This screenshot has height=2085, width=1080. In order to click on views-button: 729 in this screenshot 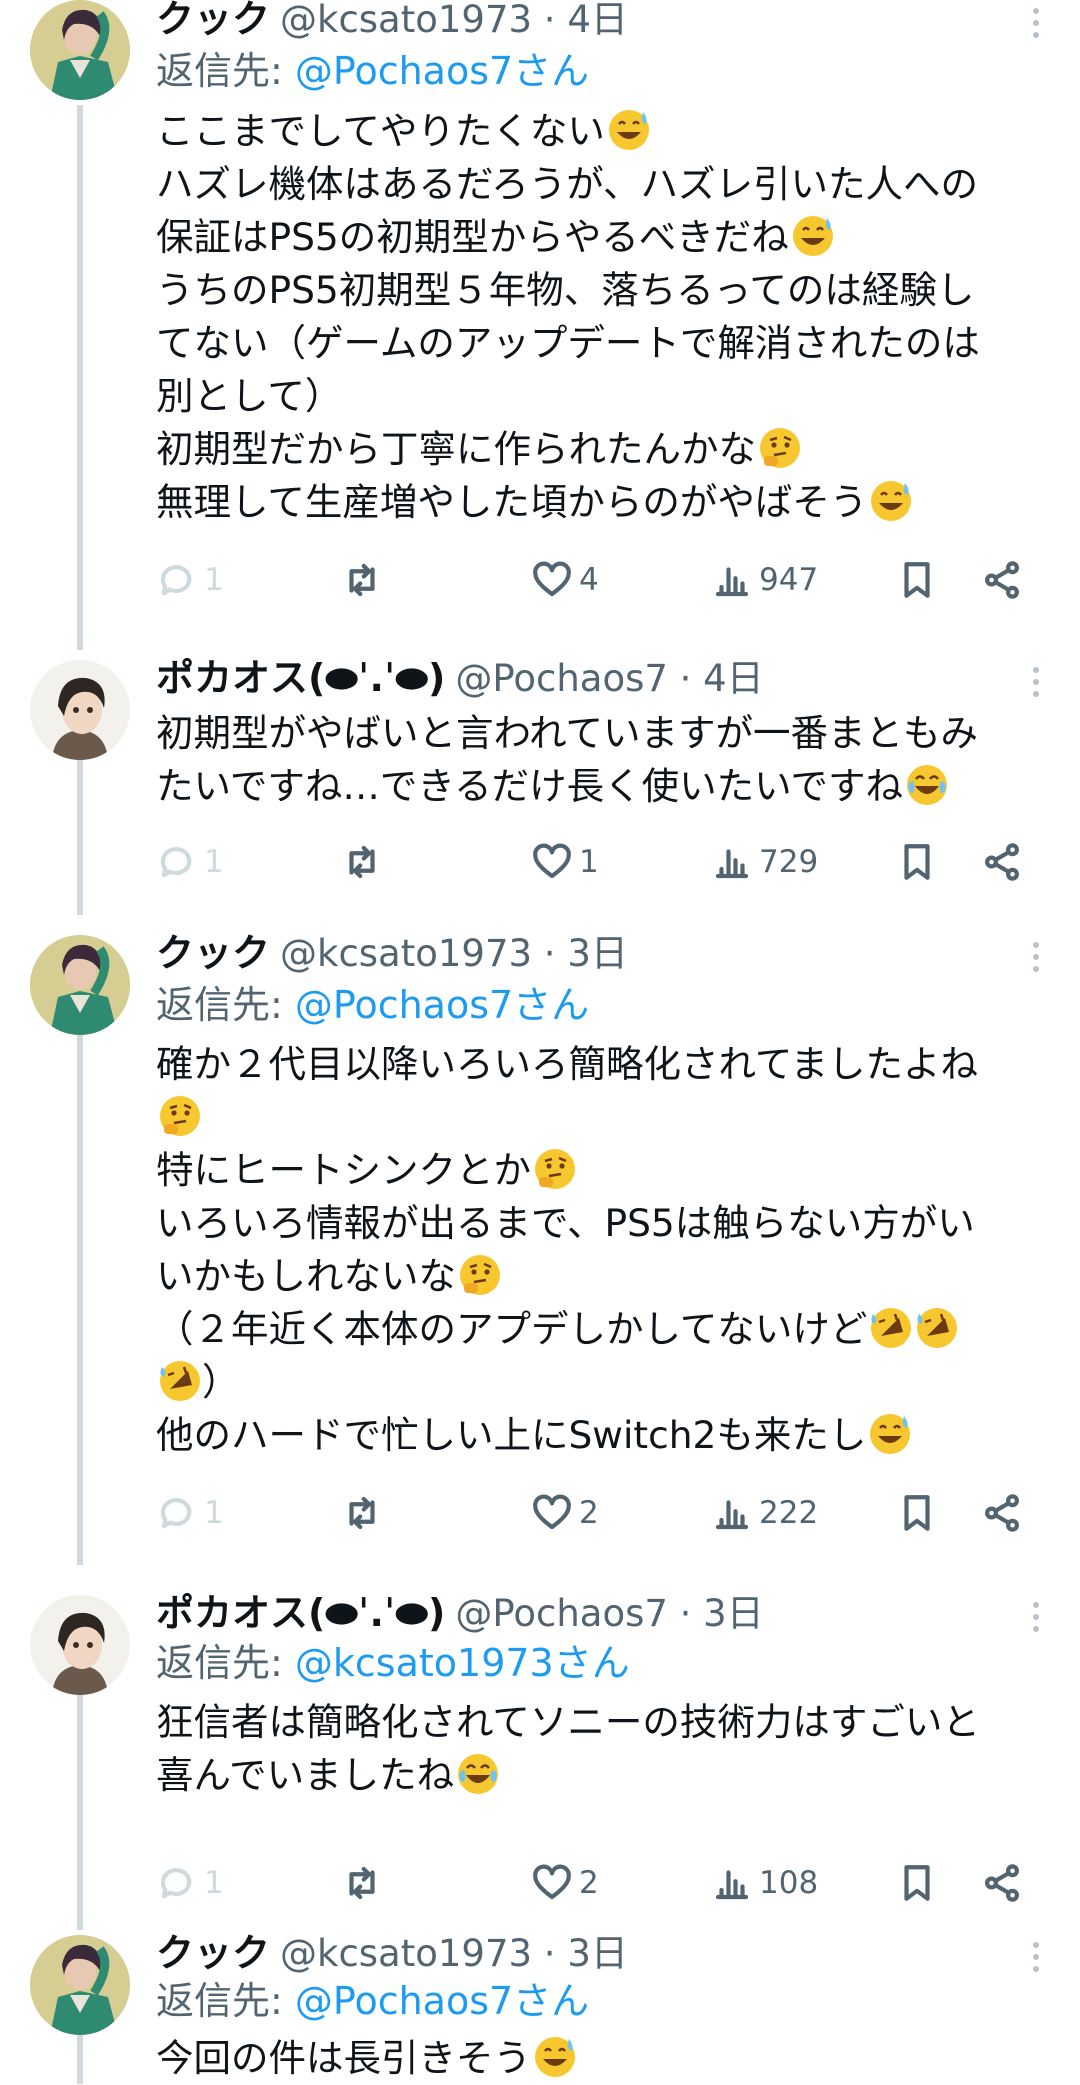, I will do `click(764, 862)`.